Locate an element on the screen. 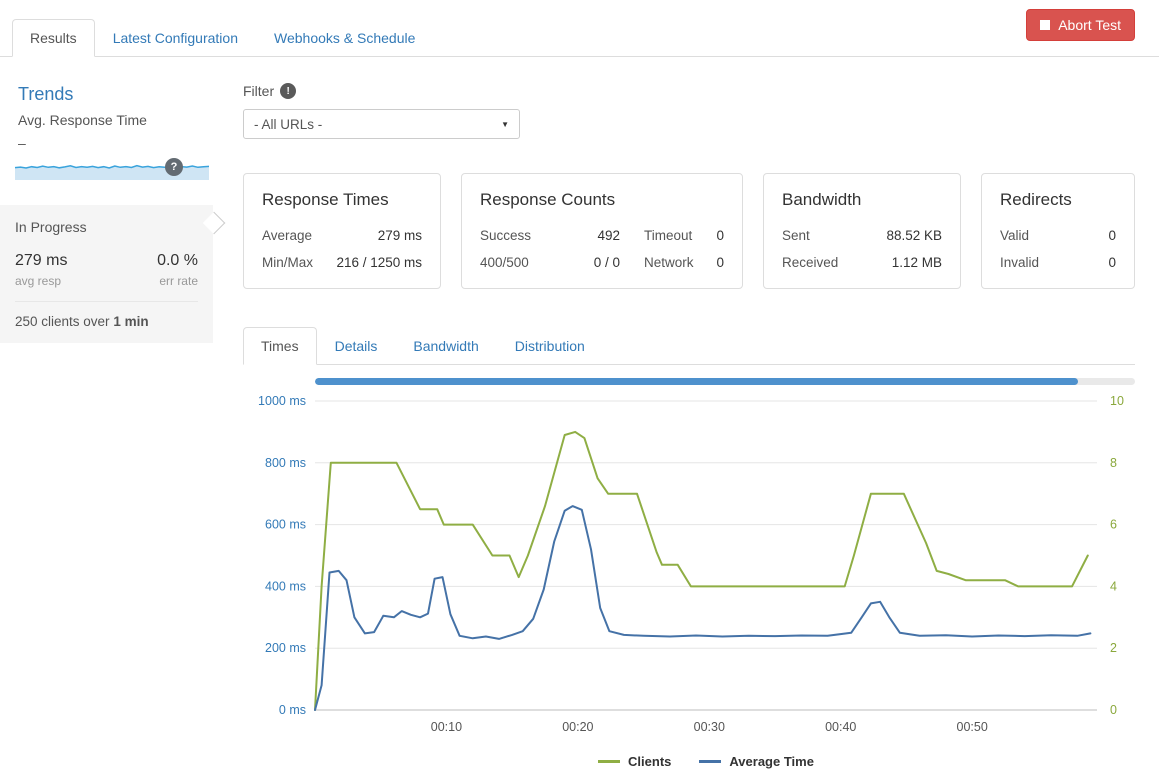 The height and width of the screenshot is (769, 1159). card-title: Redirects is located at coordinates (1036, 199).